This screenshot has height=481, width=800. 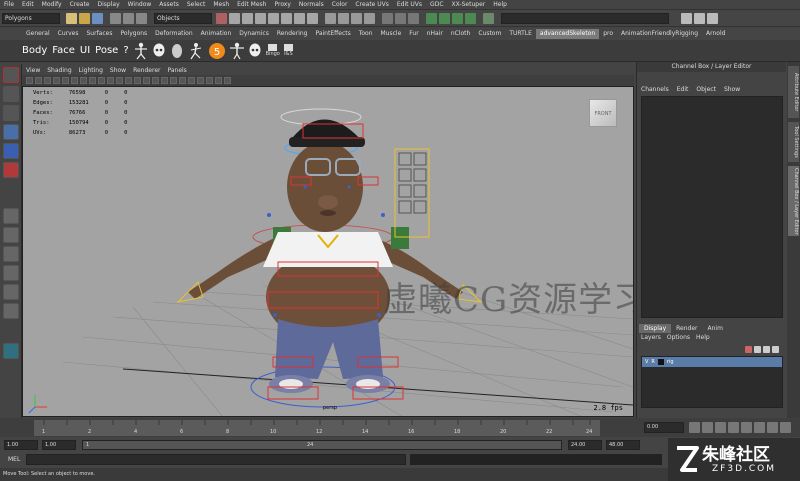 What do you see at coordinates (712, 362) in the screenshot?
I see `layer-row: V R rig` at bounding box center [712, 362].